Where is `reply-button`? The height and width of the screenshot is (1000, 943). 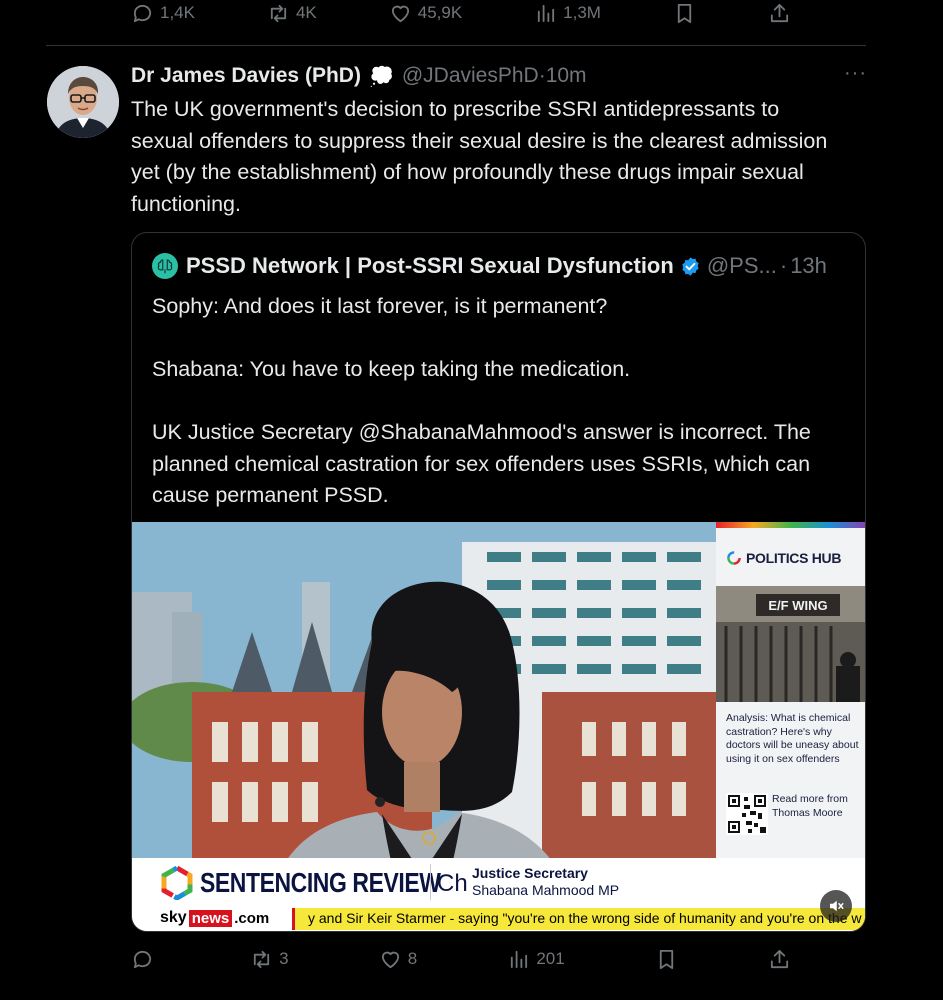
reply-button is located at coordinates (145, 959).